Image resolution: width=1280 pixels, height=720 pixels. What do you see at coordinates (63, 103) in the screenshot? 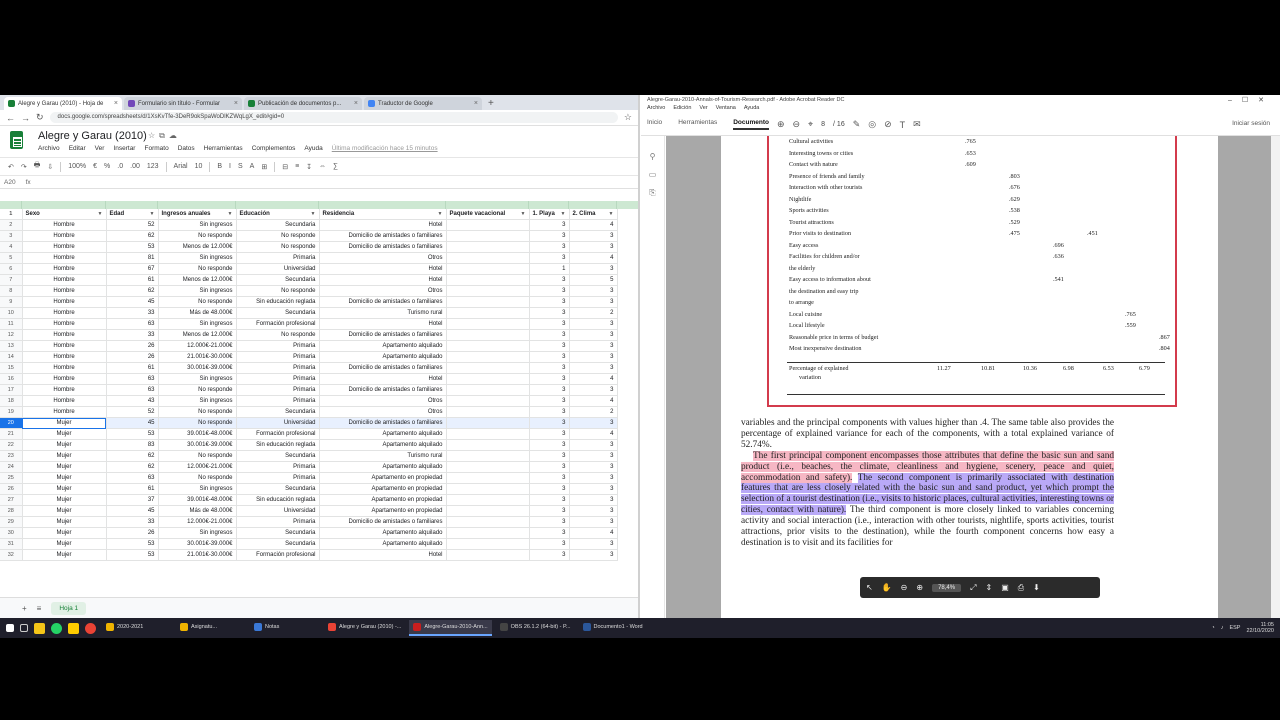
I see `browser-tab: Alegre y Garau (2010) - Hoja de ×` at bounding box center [63, 103].